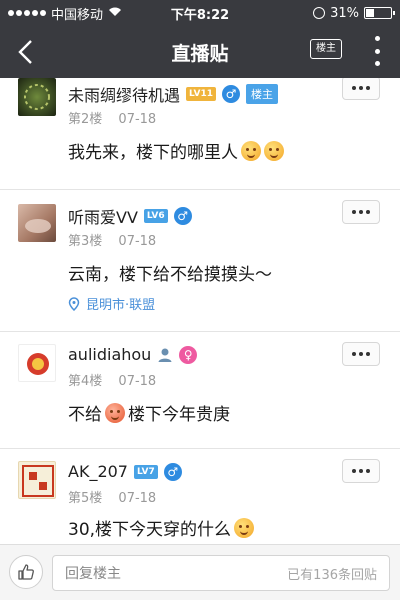 This screenshot has width=400, height=600. What do you see at coordinates (200, 13) in the screenshot?
I see `status-bar: 中国移动 下午8:22 31%` at bounding box center [200, 13].